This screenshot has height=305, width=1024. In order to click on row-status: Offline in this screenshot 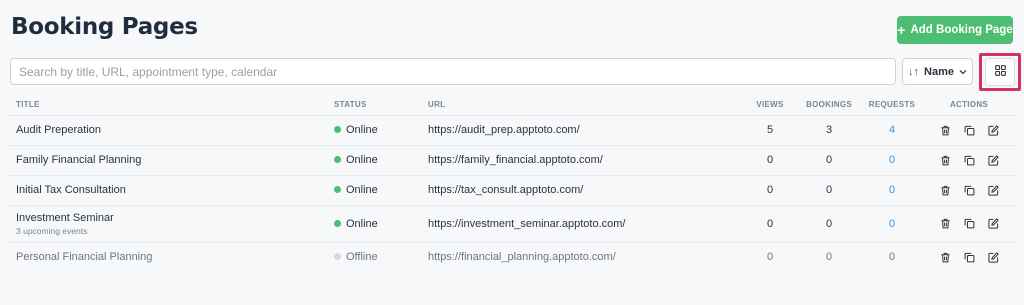, I will do `click(362, 257)`.